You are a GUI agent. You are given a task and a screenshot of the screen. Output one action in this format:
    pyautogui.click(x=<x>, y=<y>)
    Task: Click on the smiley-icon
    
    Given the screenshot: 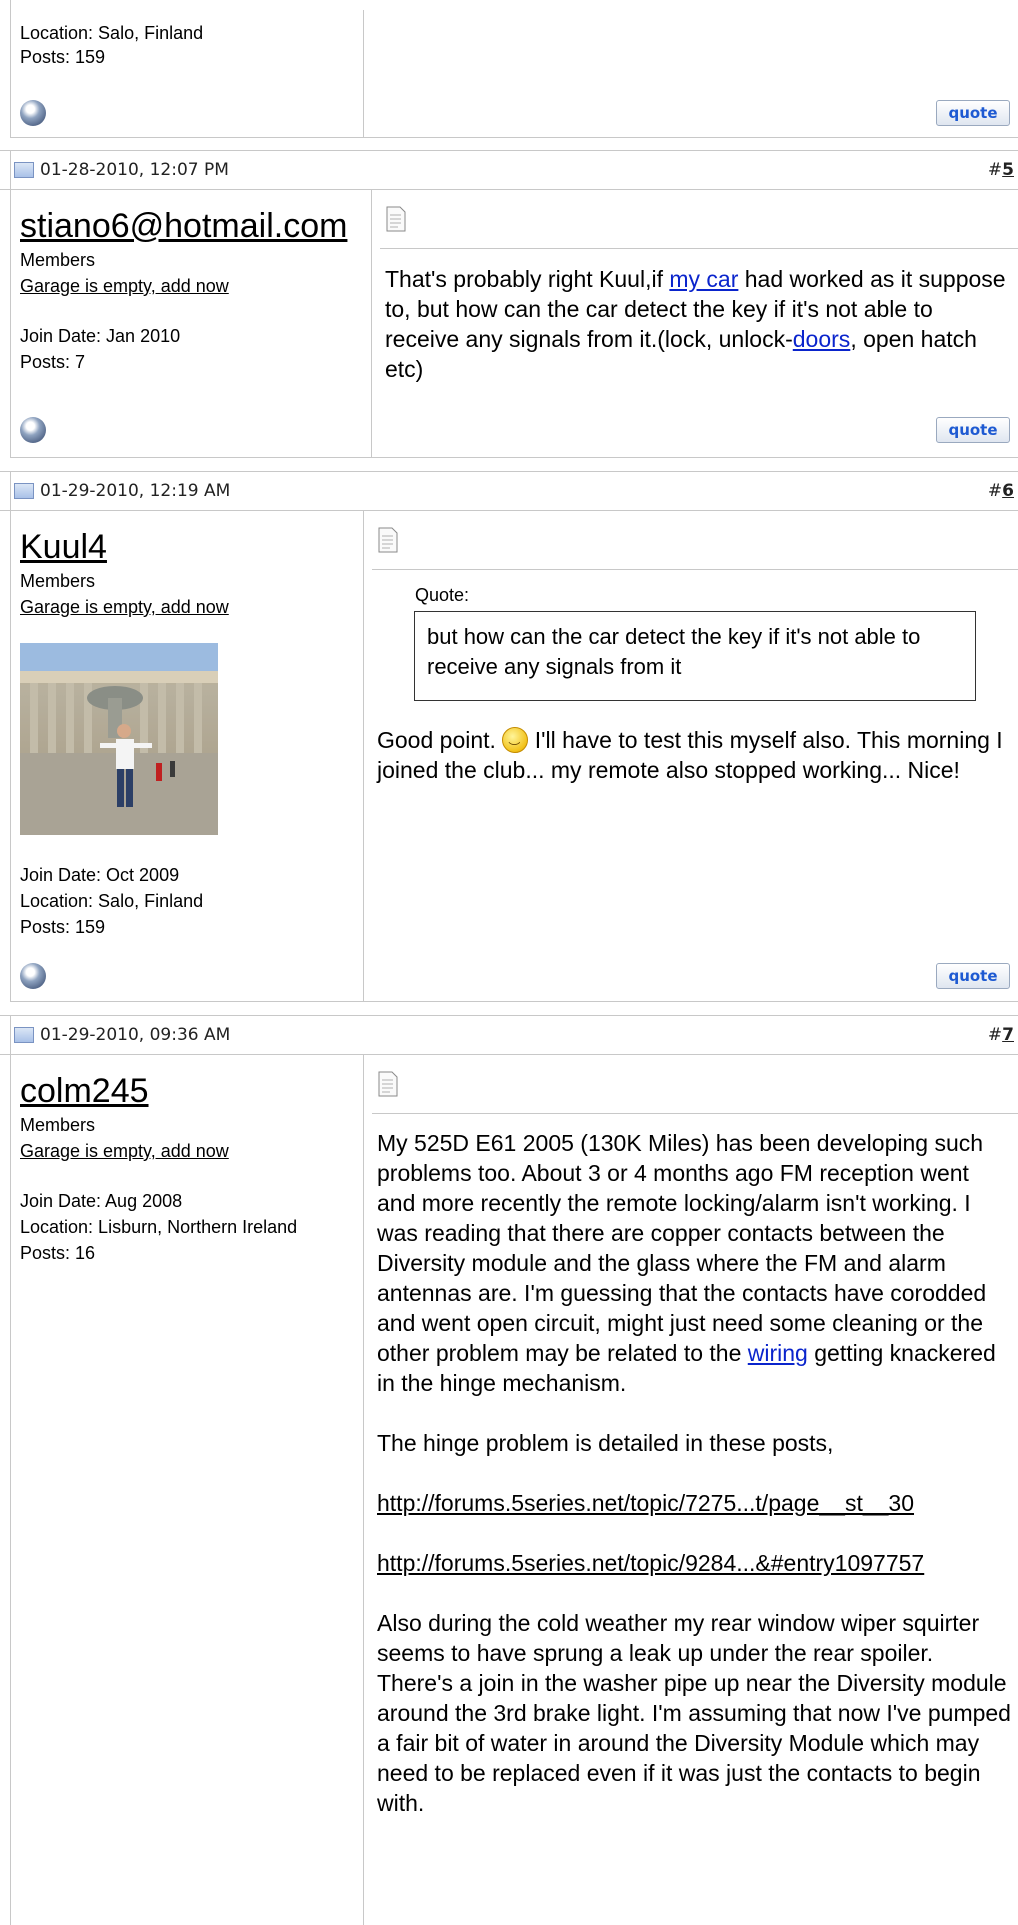 What is the action you would take?
    pyautogui.click(x=515, y=745)
    